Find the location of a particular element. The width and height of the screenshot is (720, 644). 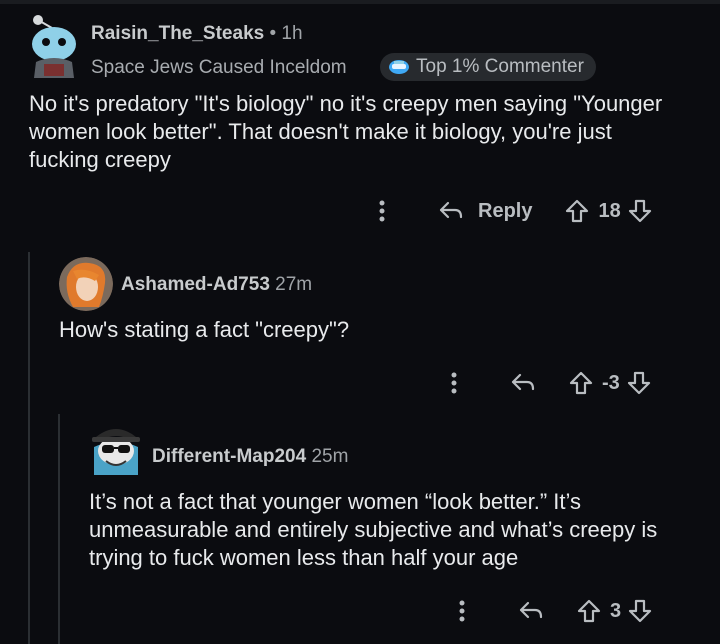

vote-score: 3 is located at coordinates (616, 610).